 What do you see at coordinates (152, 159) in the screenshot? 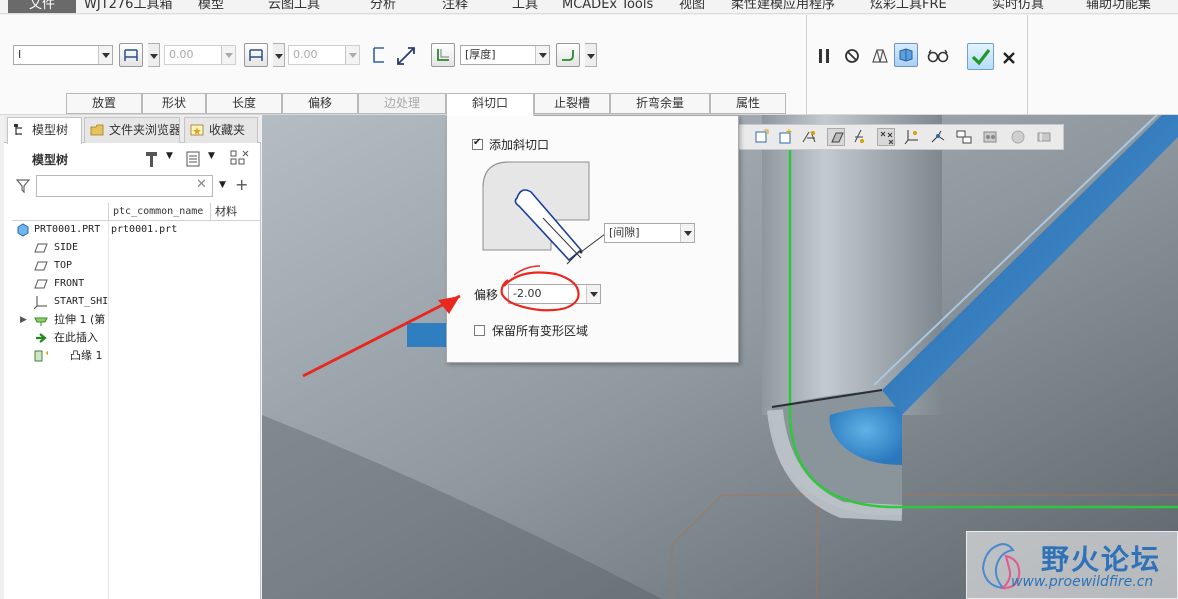
I see `tree-settings-icon` at bounding box center [152, 159].